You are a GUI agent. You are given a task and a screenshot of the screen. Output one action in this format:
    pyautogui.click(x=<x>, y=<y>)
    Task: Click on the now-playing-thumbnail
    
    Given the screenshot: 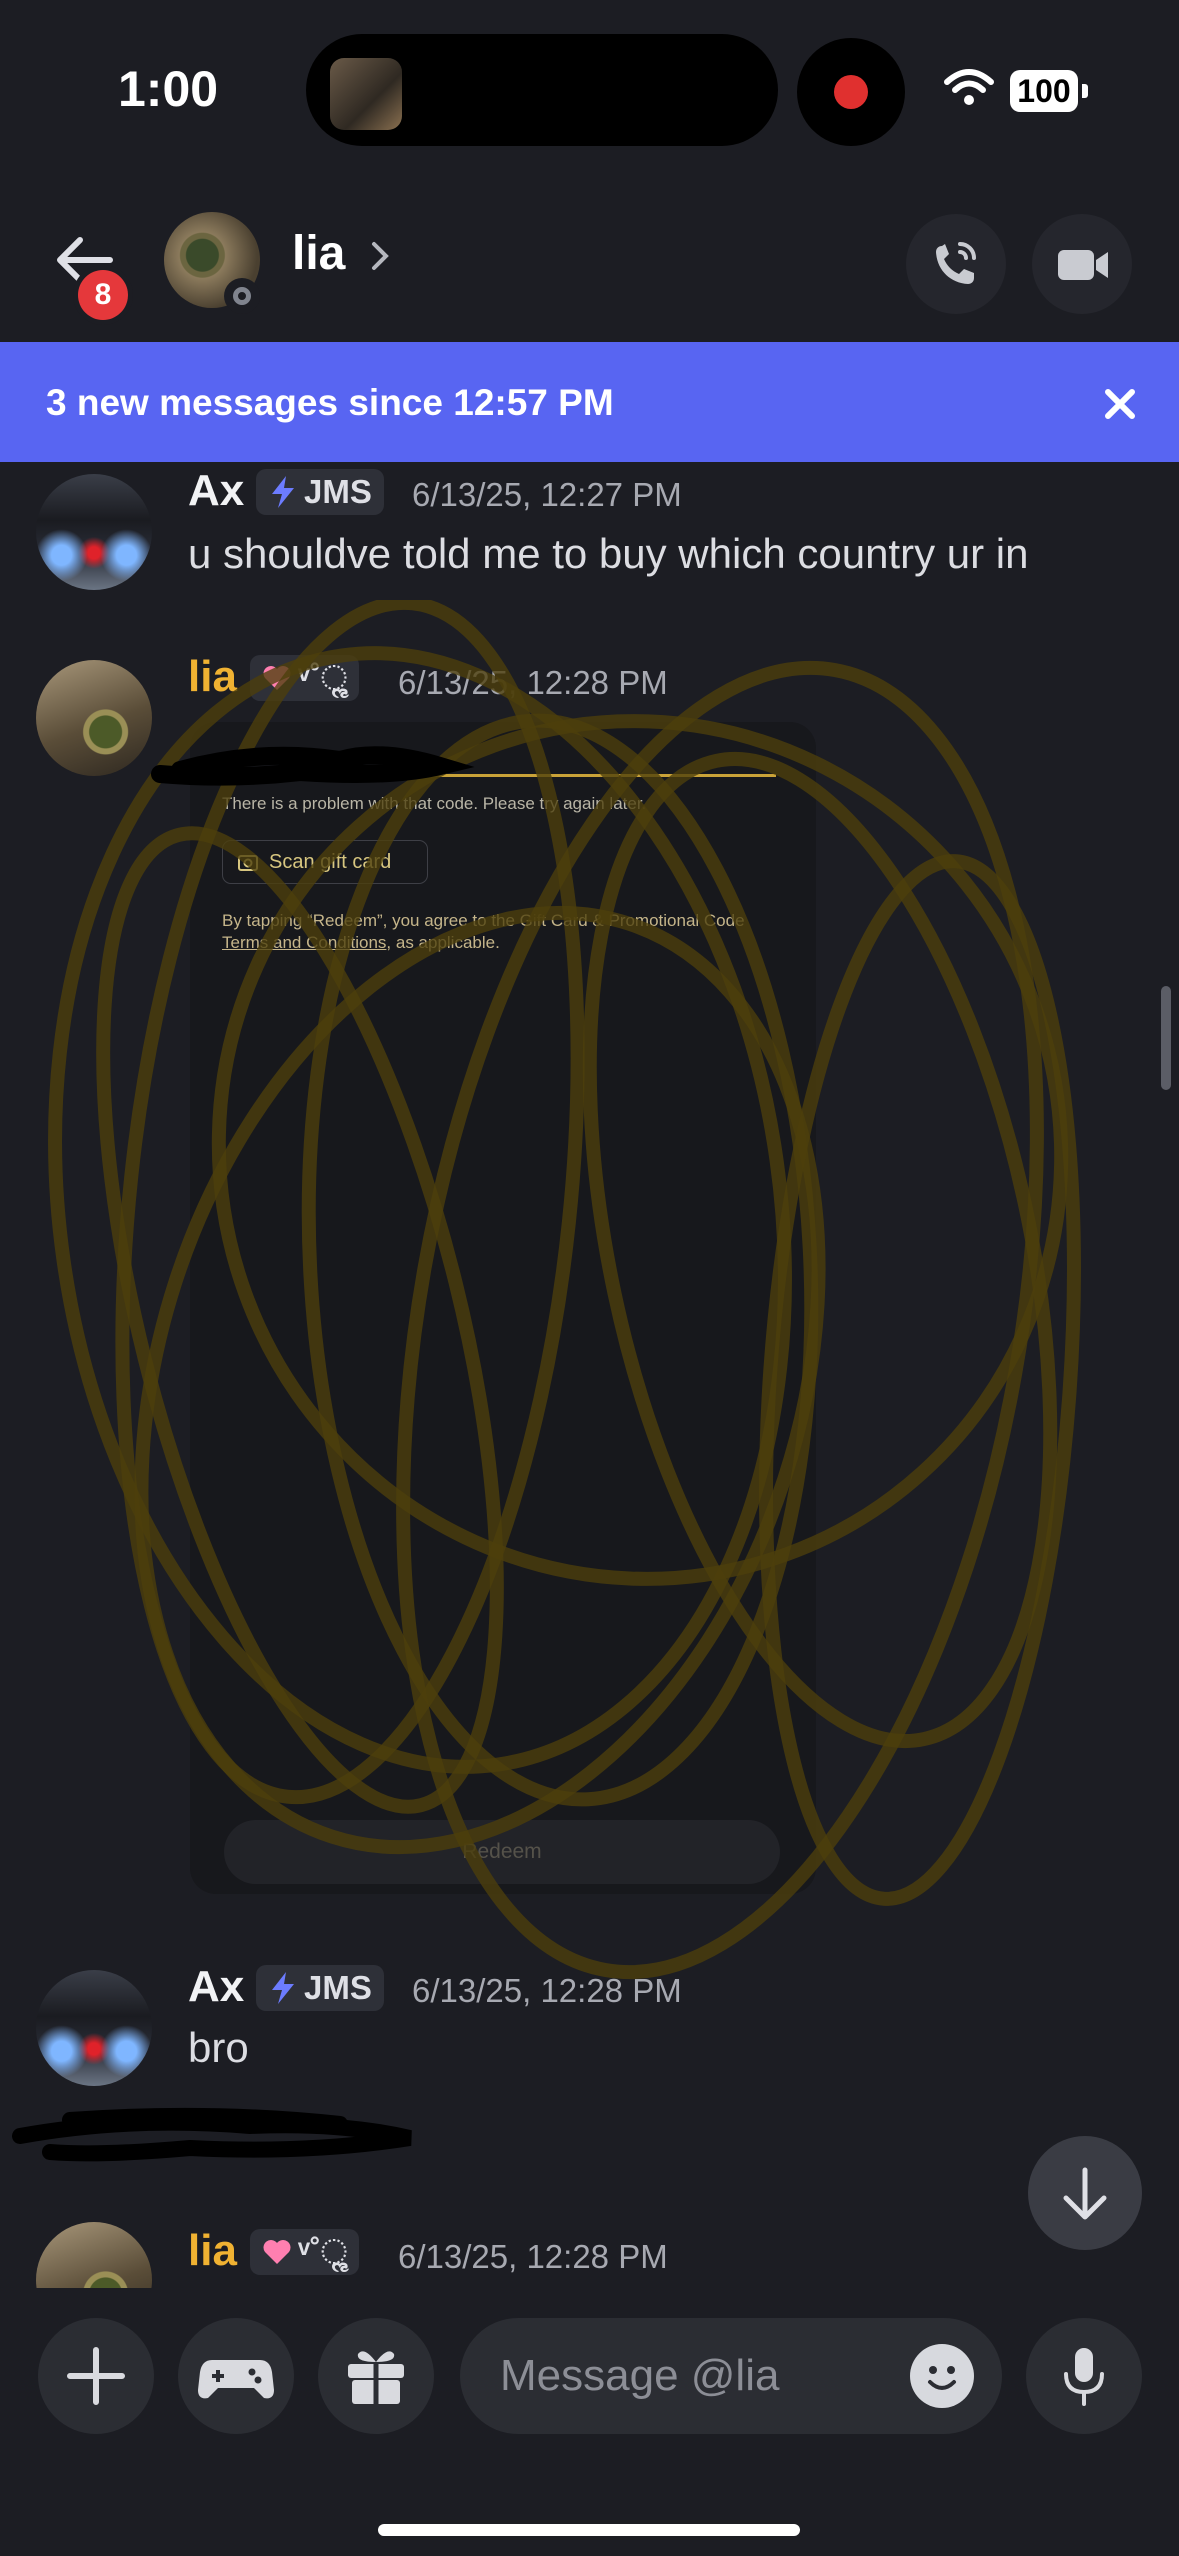 What is the action you would take?
    pyautogui.click(x=366, y=94)
    